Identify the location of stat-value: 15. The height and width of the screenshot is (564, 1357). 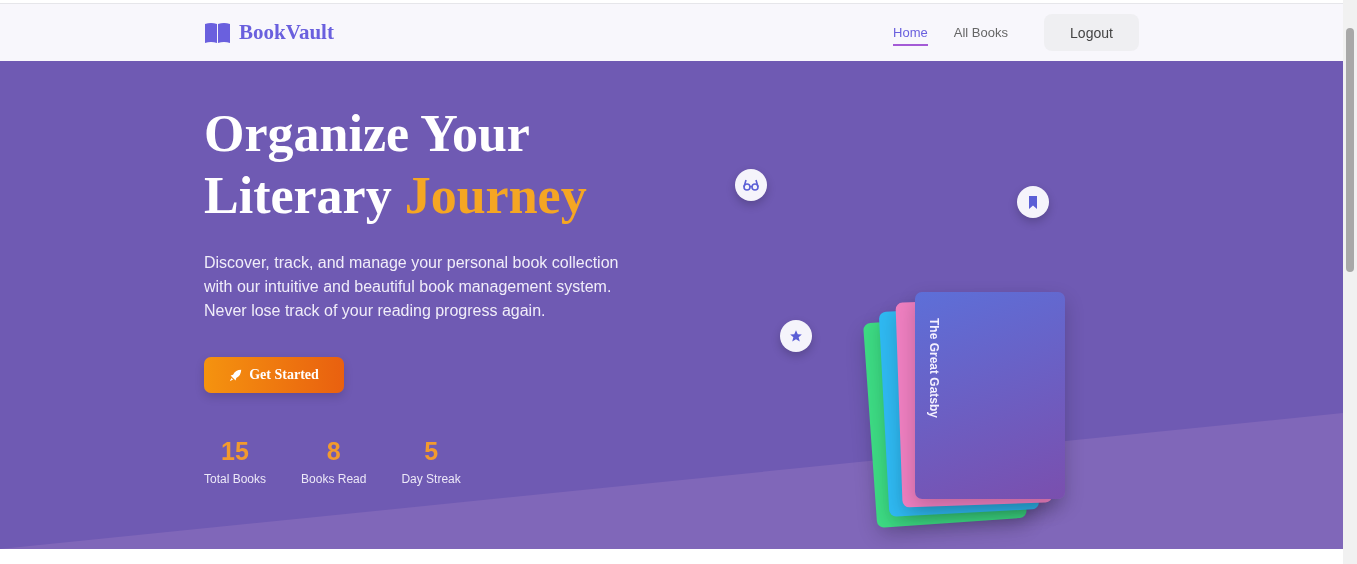
(235, 451).